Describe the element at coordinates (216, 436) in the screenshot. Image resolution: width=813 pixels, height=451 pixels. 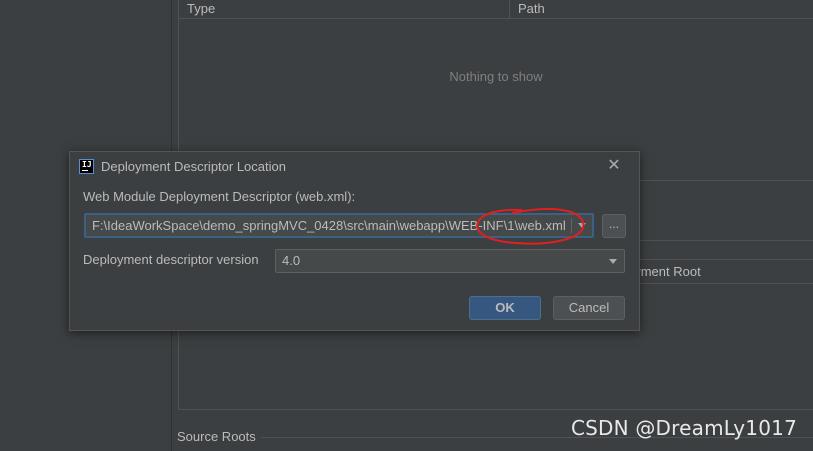
I see `source-roots-label: Source Roots` at that location.